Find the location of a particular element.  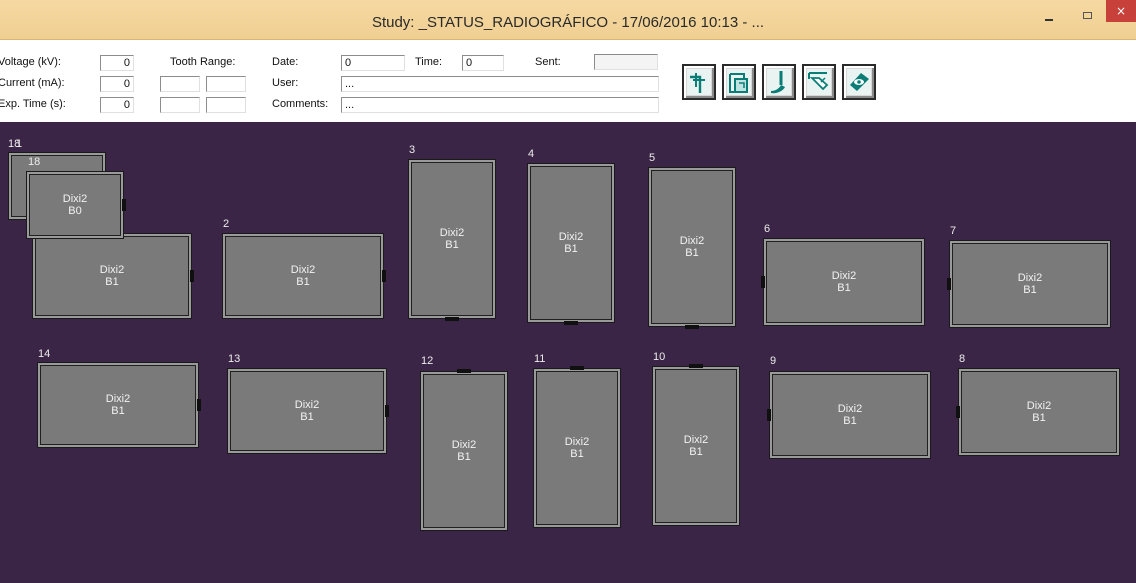

tile-12: Dixi2 B1 is located at coordinates (464, 450).